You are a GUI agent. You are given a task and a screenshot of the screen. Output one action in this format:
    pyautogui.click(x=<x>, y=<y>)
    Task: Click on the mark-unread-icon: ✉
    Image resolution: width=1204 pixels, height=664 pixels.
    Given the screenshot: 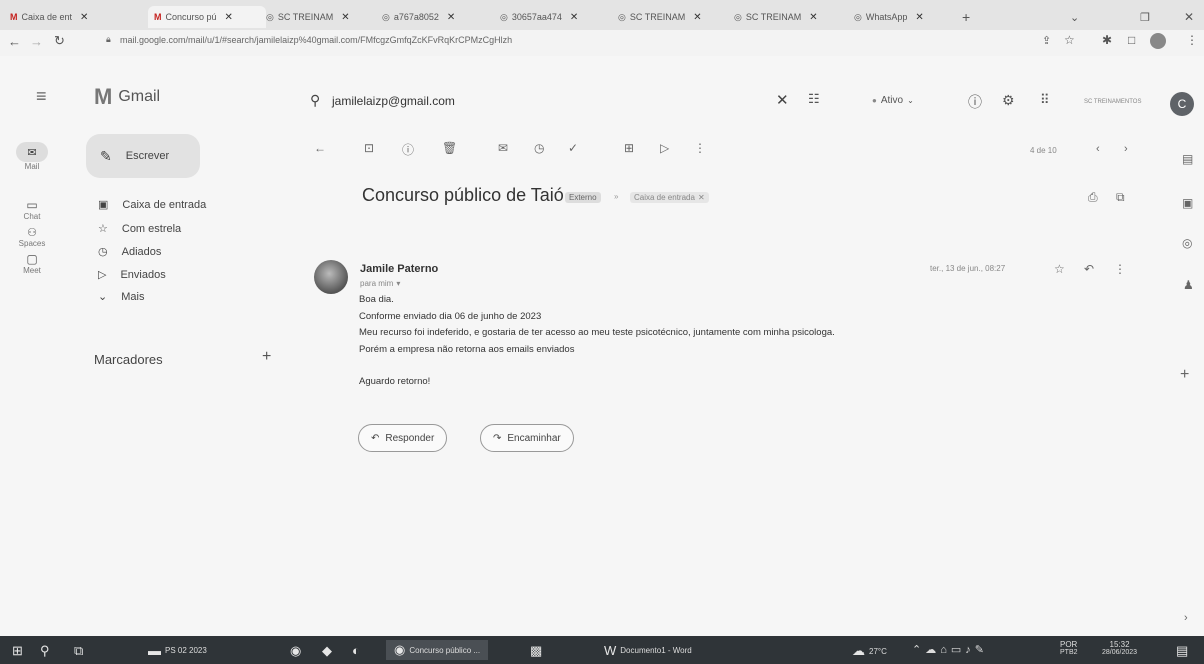 What is the action you would take?
    pyautogui.click(x=503, y=148)
    